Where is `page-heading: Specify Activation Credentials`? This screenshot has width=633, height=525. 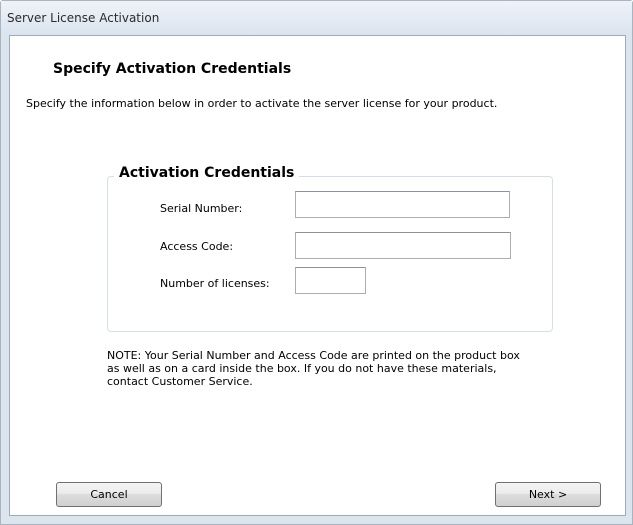
page-heading: Specify Activation Credentials is located at coordinates (172, 69).